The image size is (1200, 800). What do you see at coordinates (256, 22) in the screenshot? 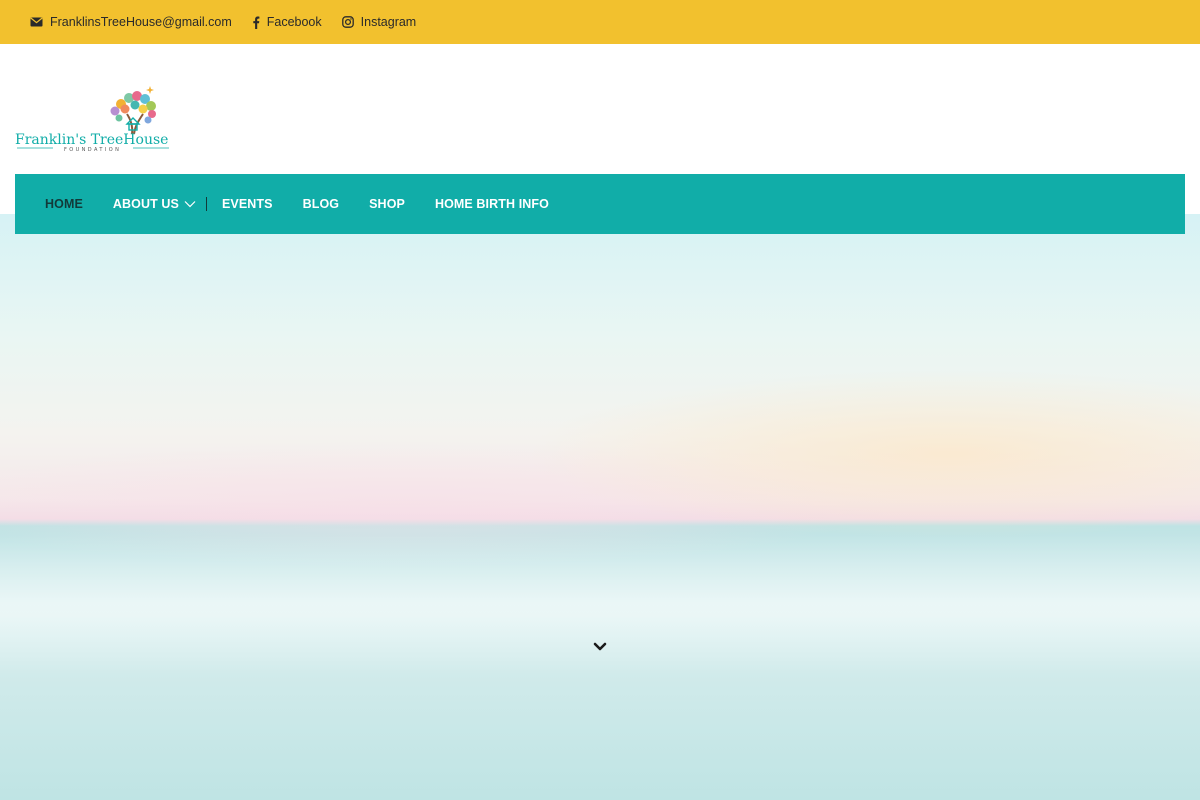
I see `facebook-icon` at bounding box center [256, 22].